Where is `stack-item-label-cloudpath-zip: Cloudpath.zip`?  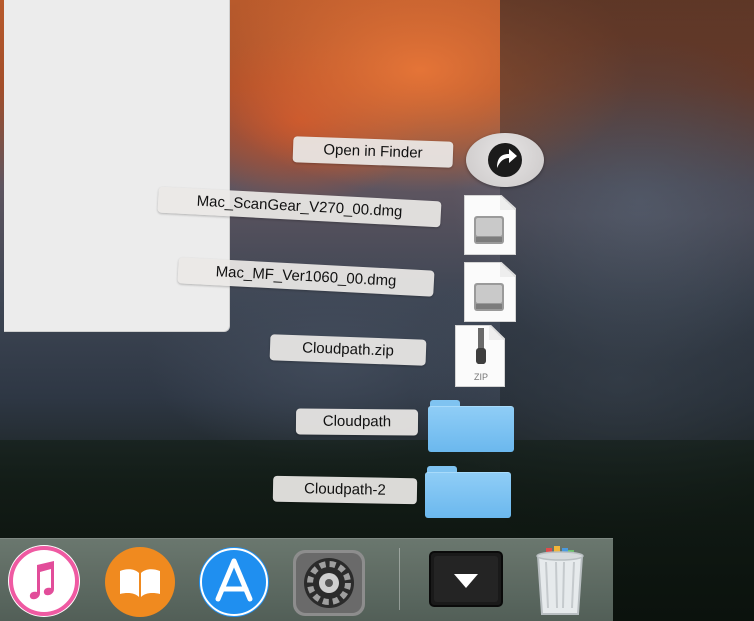
stack-item-label-cloudpath-zip: Cloudpath.zip is located at coordinates (348, 350).